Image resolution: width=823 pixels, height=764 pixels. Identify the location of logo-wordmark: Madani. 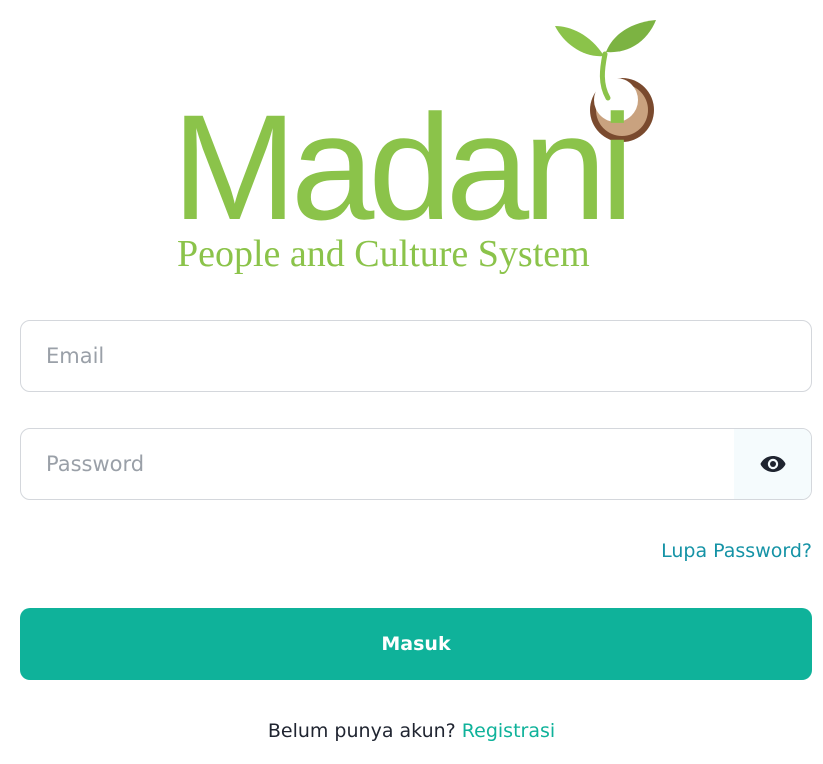
(403, 167).